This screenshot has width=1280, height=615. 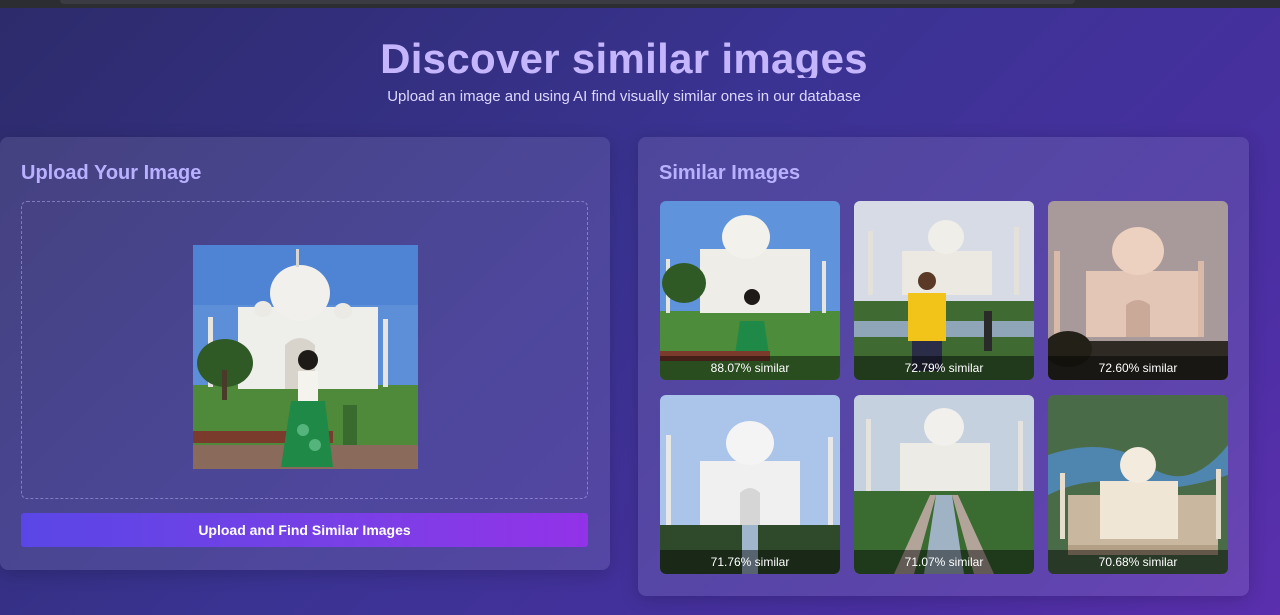 What do you see at coordinates (304, 530) in the screenshot?
I see `upload-find-similar-button: Upload and Find Similar Images` at bounding box center [304, 530].